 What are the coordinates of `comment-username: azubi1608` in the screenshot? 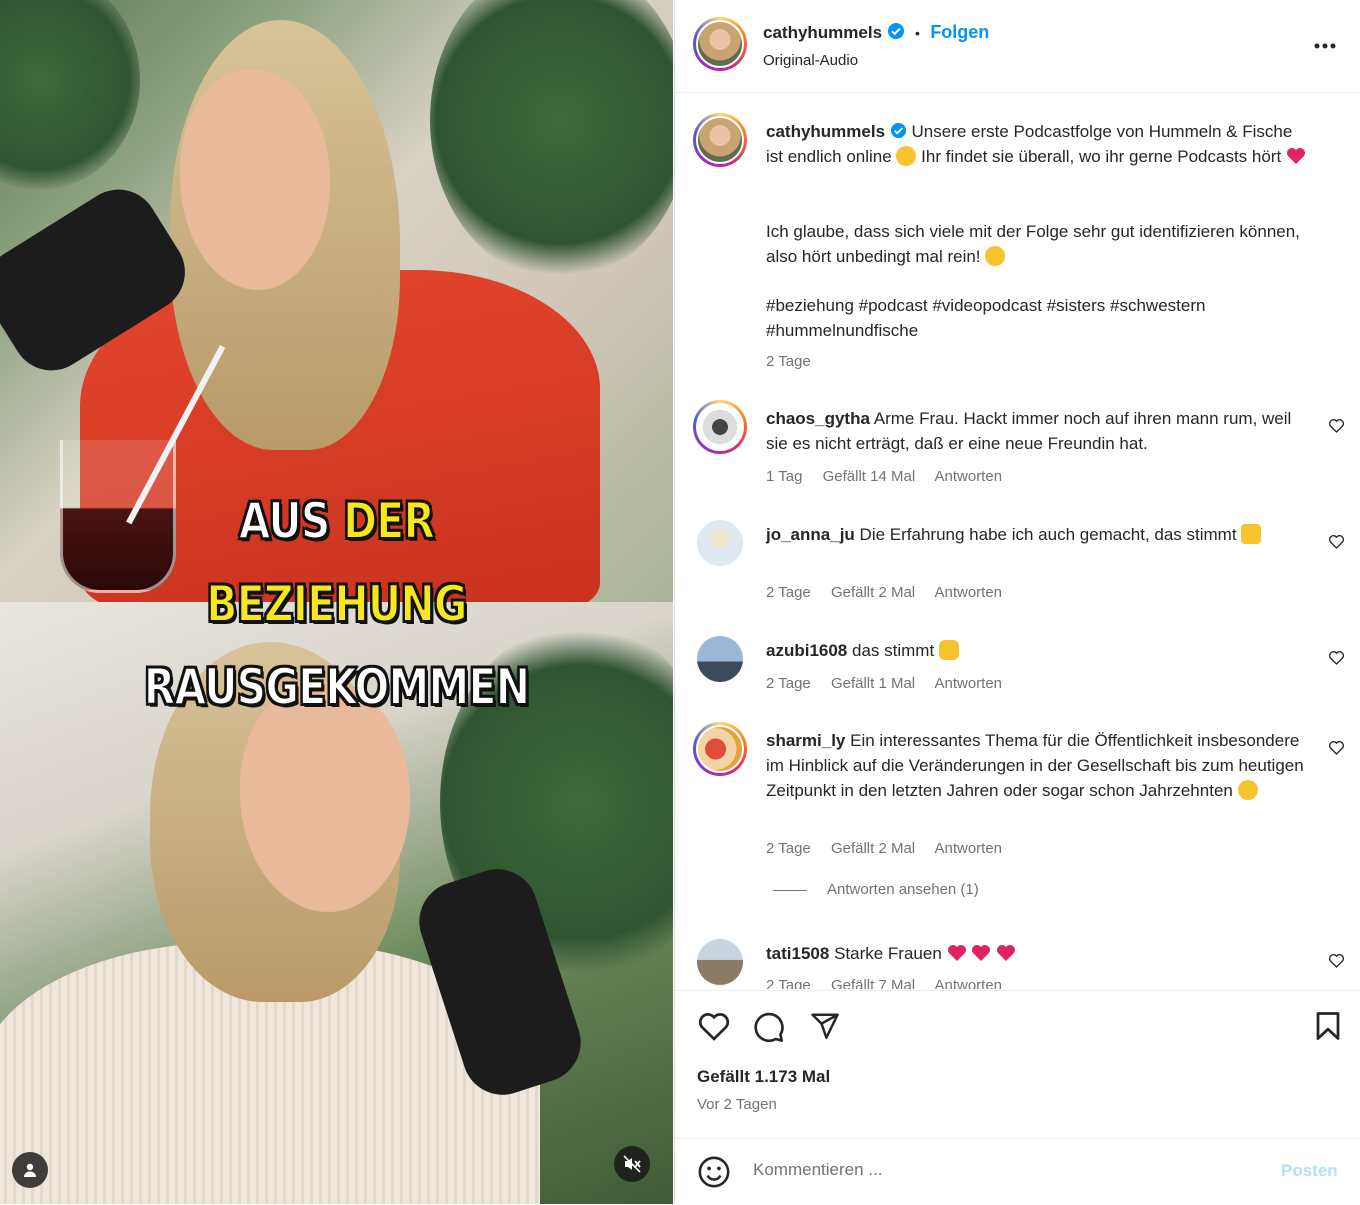 It's located at (806, 650).